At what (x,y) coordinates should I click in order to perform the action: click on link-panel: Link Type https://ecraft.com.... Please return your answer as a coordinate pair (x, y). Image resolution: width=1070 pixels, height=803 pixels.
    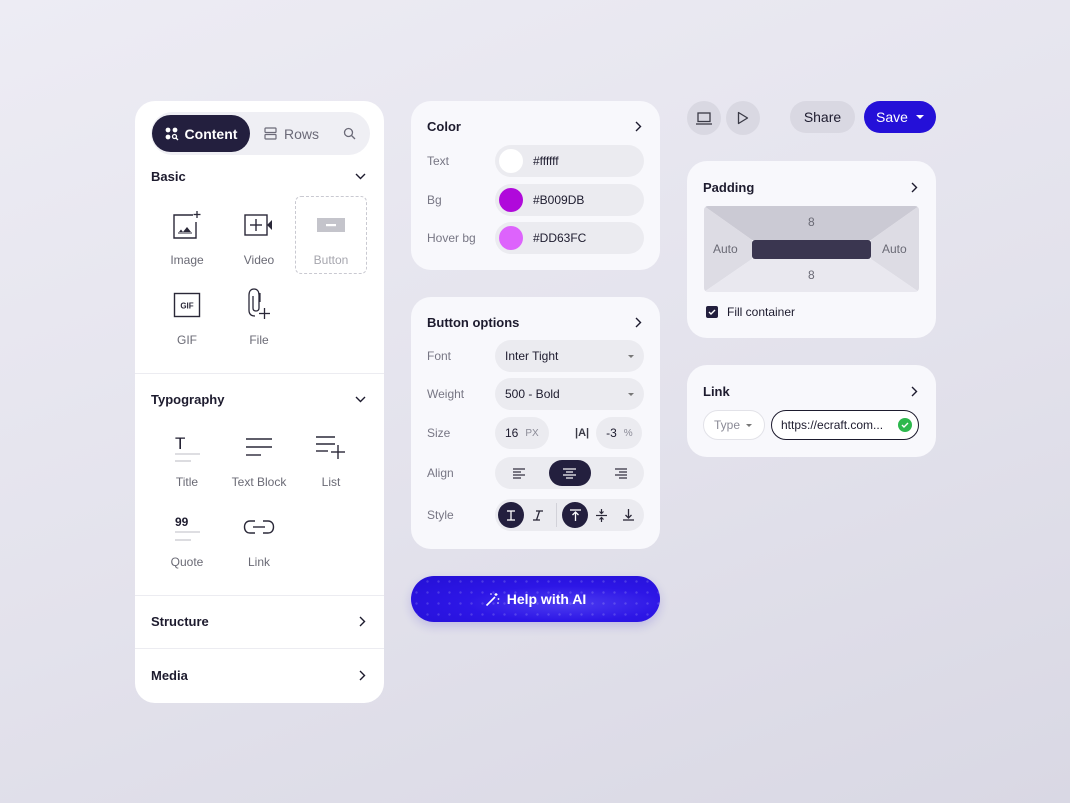
    Looking at the image, I should click on (811, 411).